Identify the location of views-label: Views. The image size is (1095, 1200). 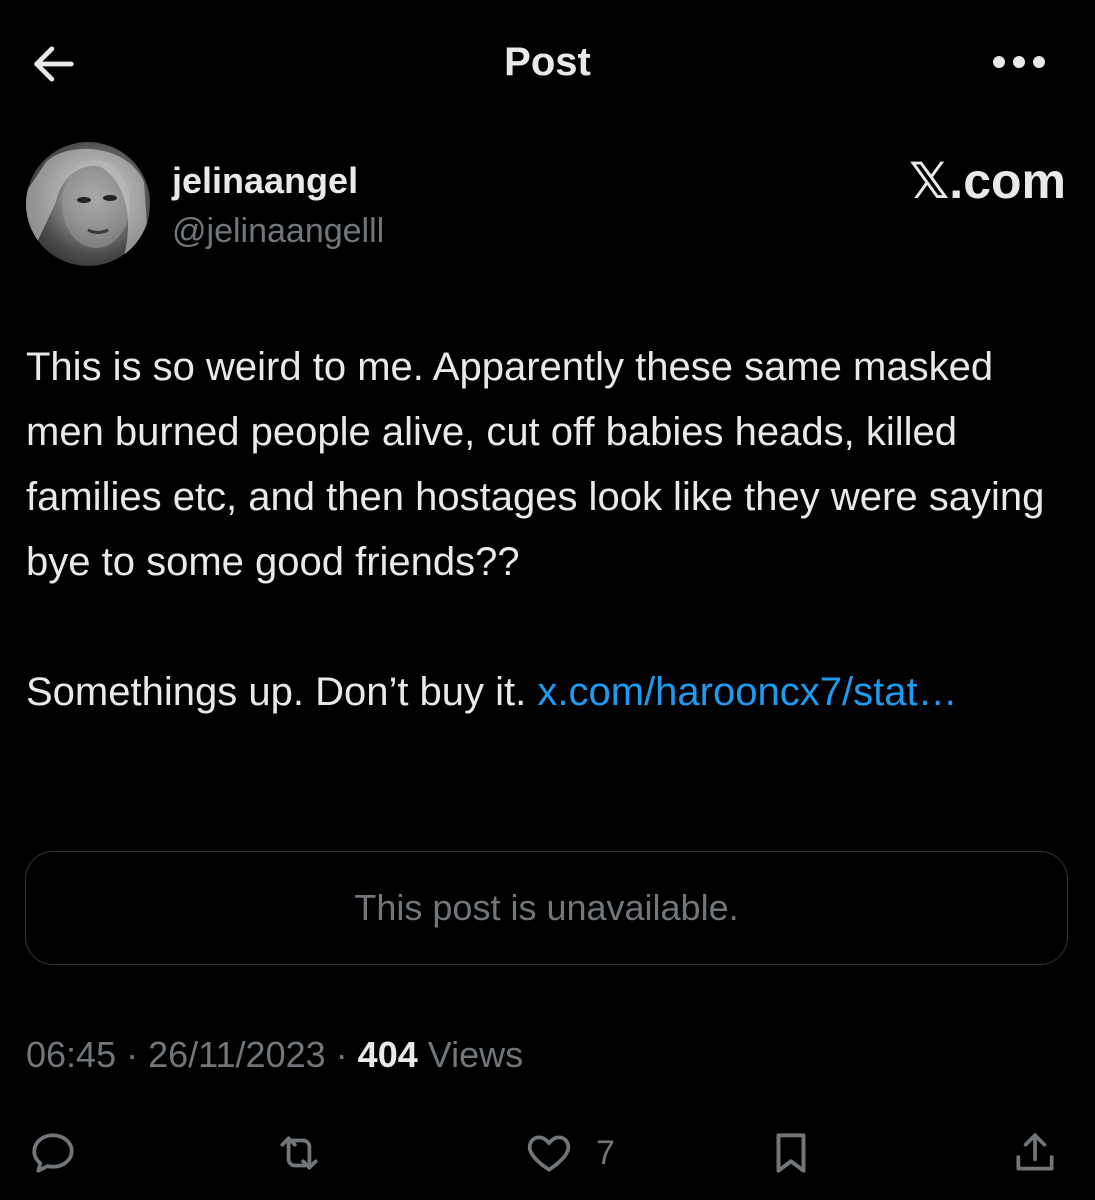
(475, 1054).